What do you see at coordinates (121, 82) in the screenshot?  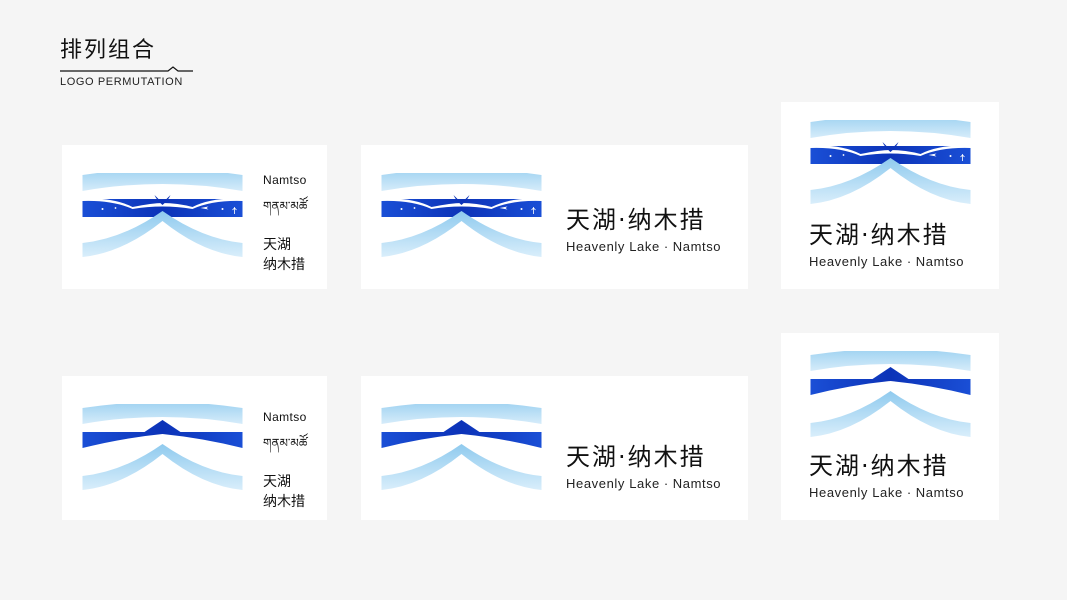 I see `section-subtitle: LOGO PERMUTATION` at bounding box center [121, 82].